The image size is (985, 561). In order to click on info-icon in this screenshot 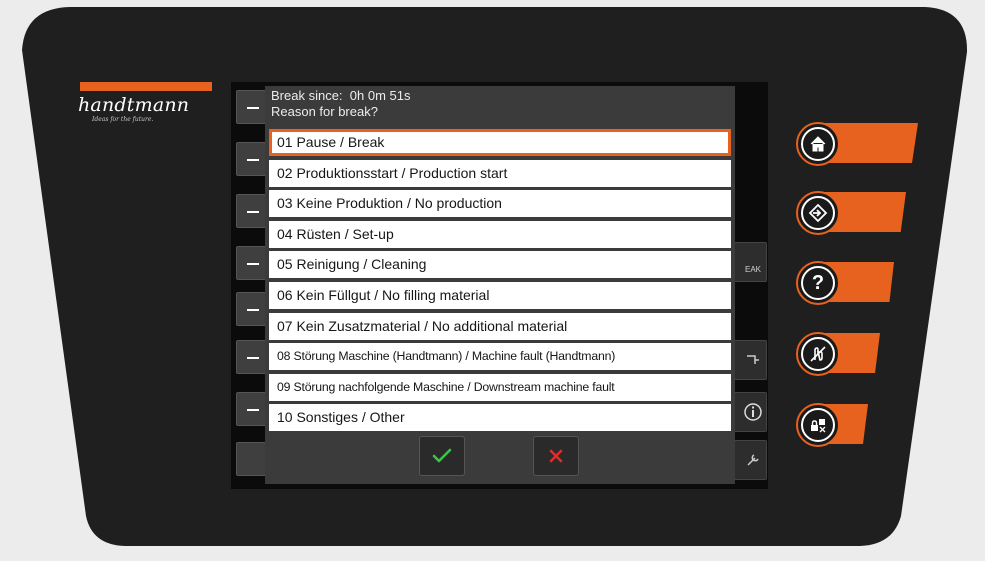, I will do `click(753, 412)`.